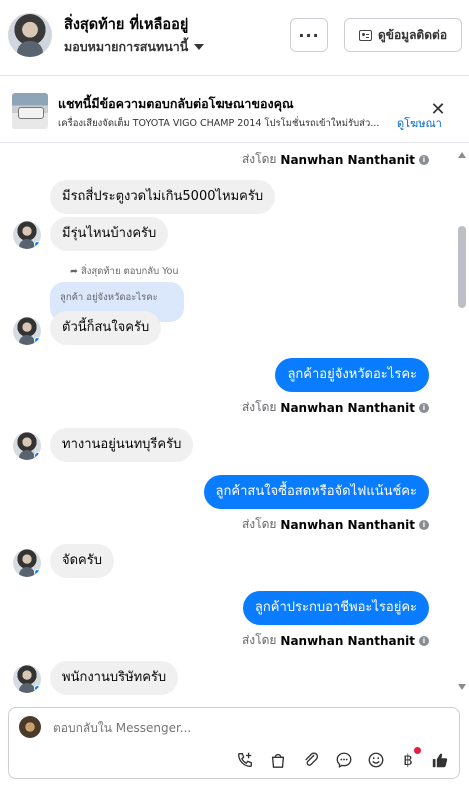 This screenshot has height=789, width=469. What do you see at coordinates (352, 375) in the screenshot?
I see `outgoing-message: ลูกค้าอยู่จังหวัดอะไรคะ` at bounding box center [352, 375].